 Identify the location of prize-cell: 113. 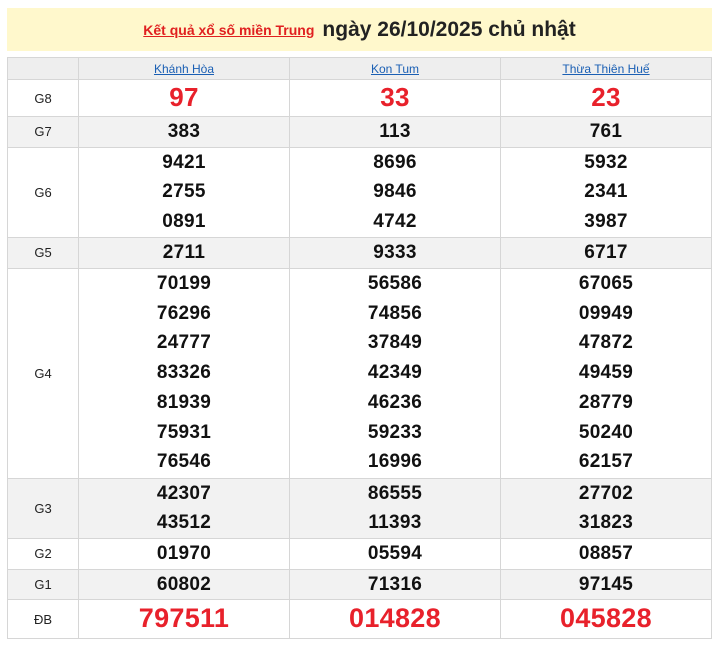
(395, 132).